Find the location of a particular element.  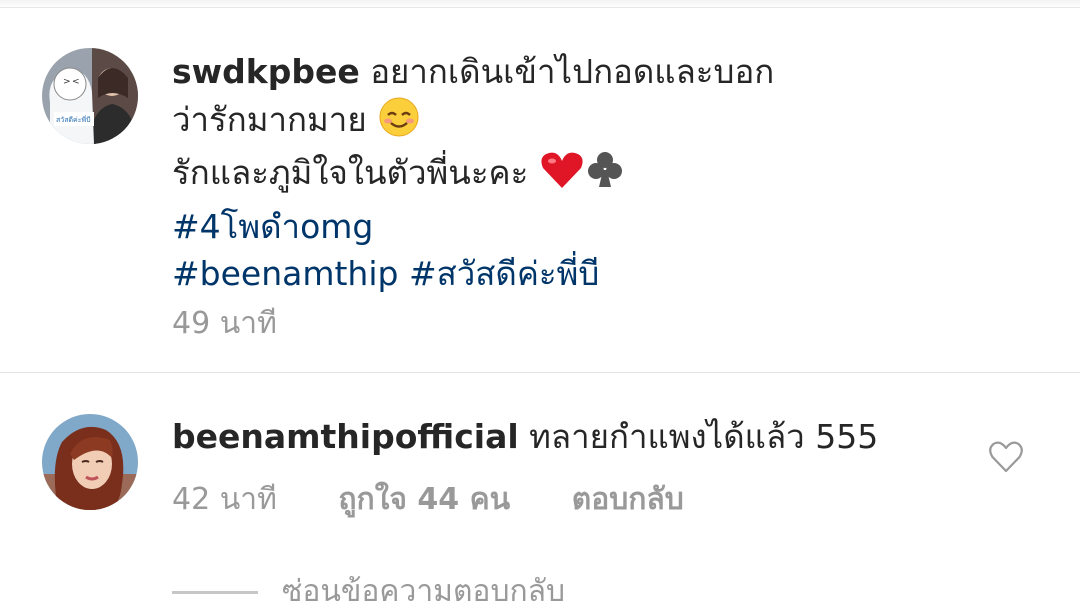

smiling-face-icon is located at coordinates (399, 123).